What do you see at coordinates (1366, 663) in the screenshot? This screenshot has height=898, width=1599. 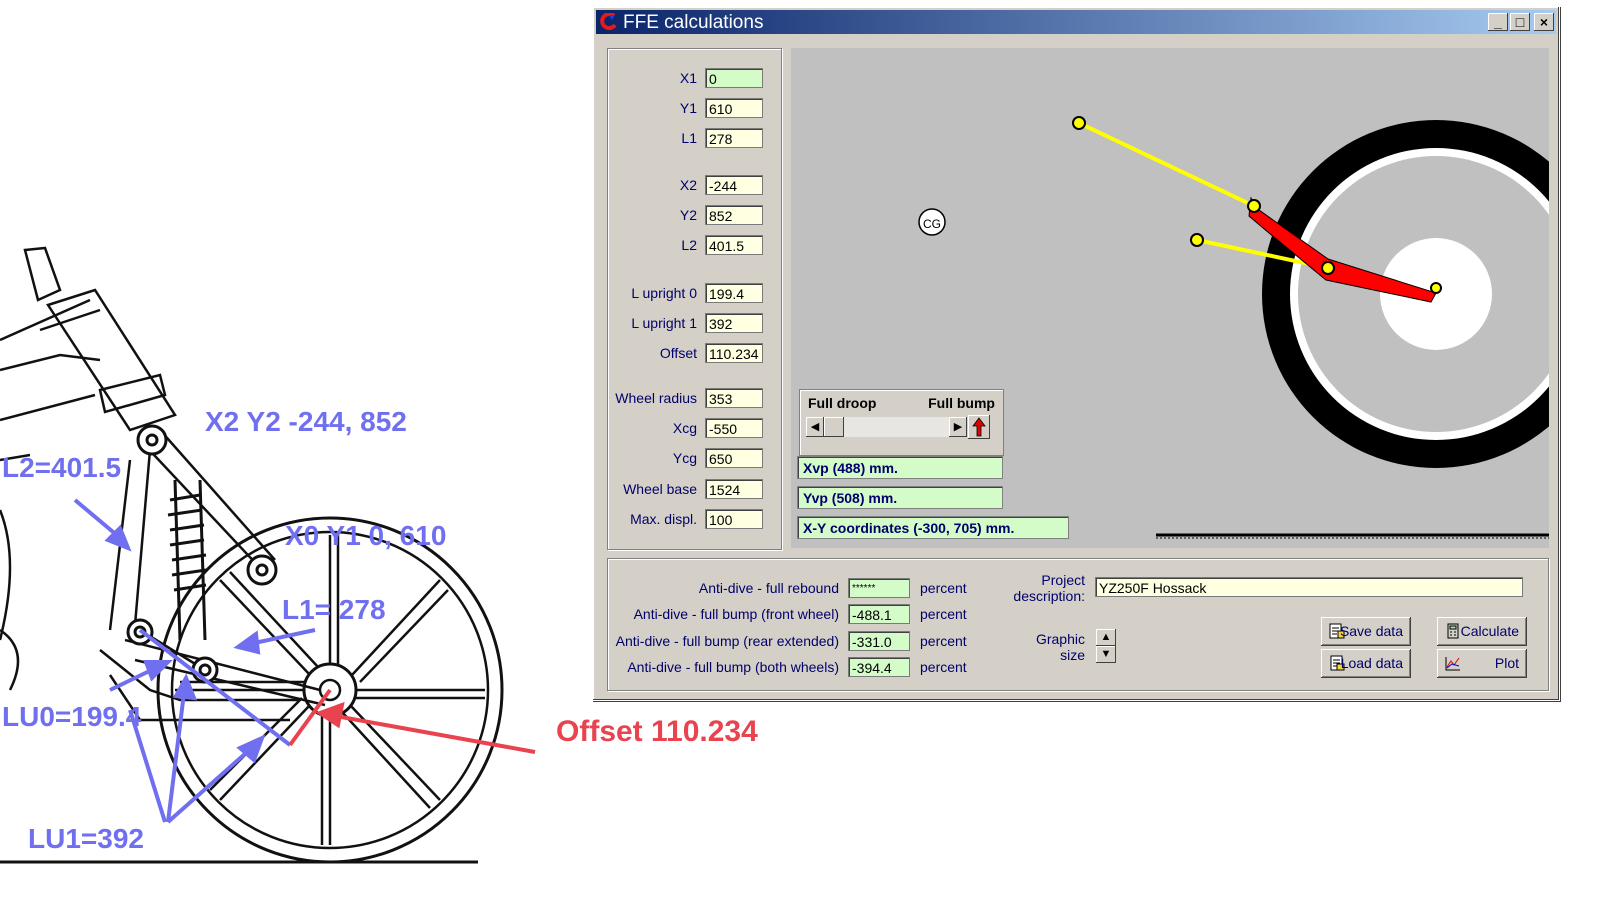 I see `load-data-button: Load data` at bounding box center [1366, 663].